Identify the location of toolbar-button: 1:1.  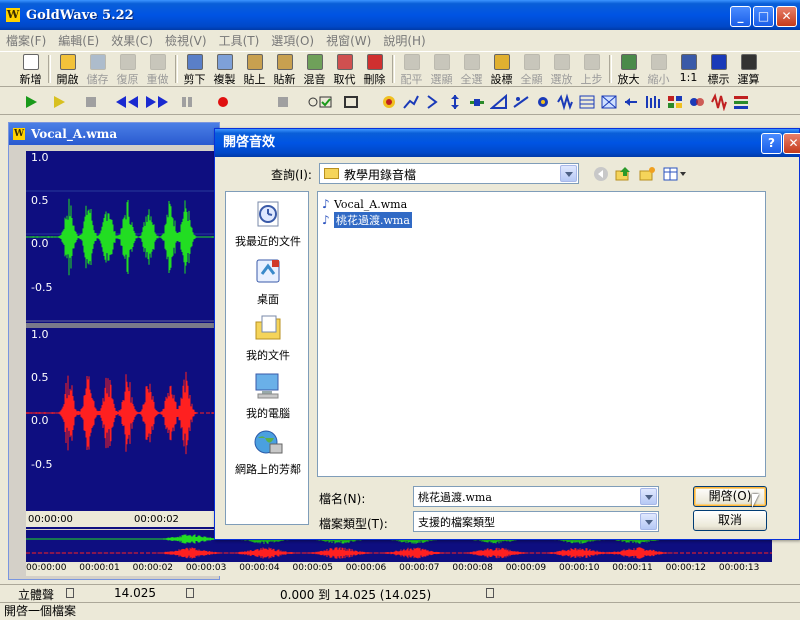
(688, 70).